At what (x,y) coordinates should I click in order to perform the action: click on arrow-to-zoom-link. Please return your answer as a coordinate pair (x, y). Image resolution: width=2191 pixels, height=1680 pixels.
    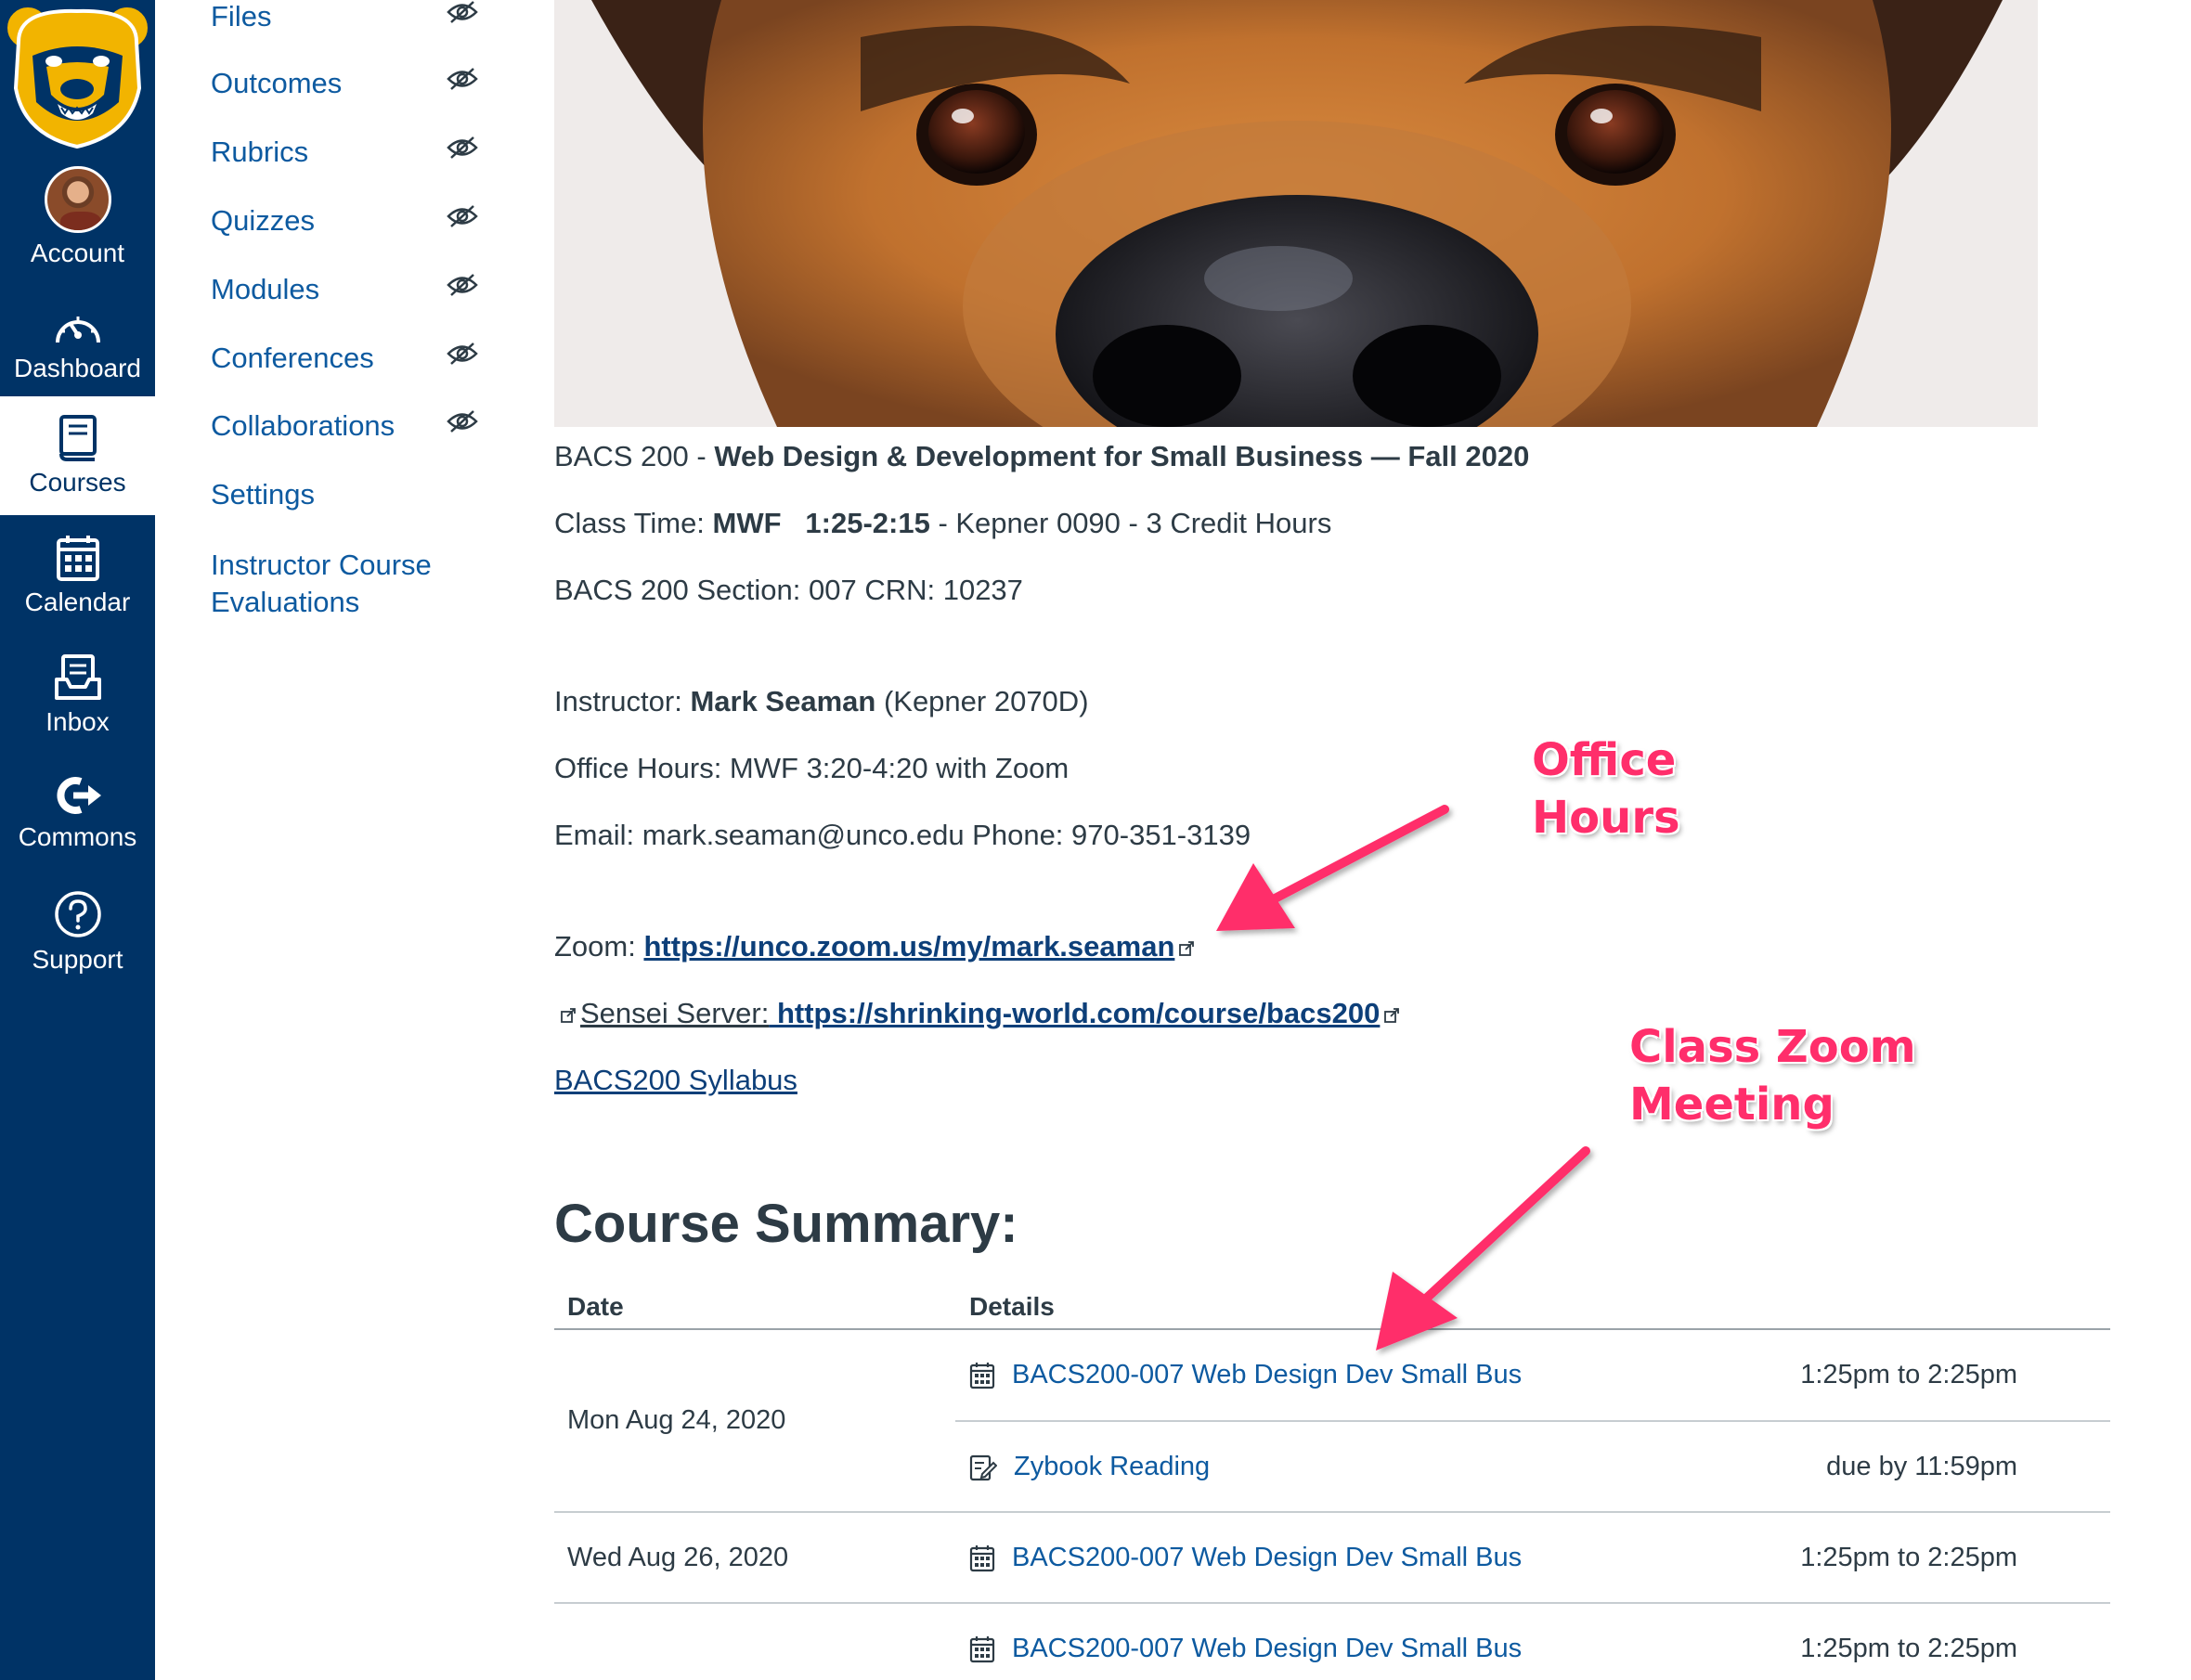
    Looking at the image, I should click on (1332, 868).